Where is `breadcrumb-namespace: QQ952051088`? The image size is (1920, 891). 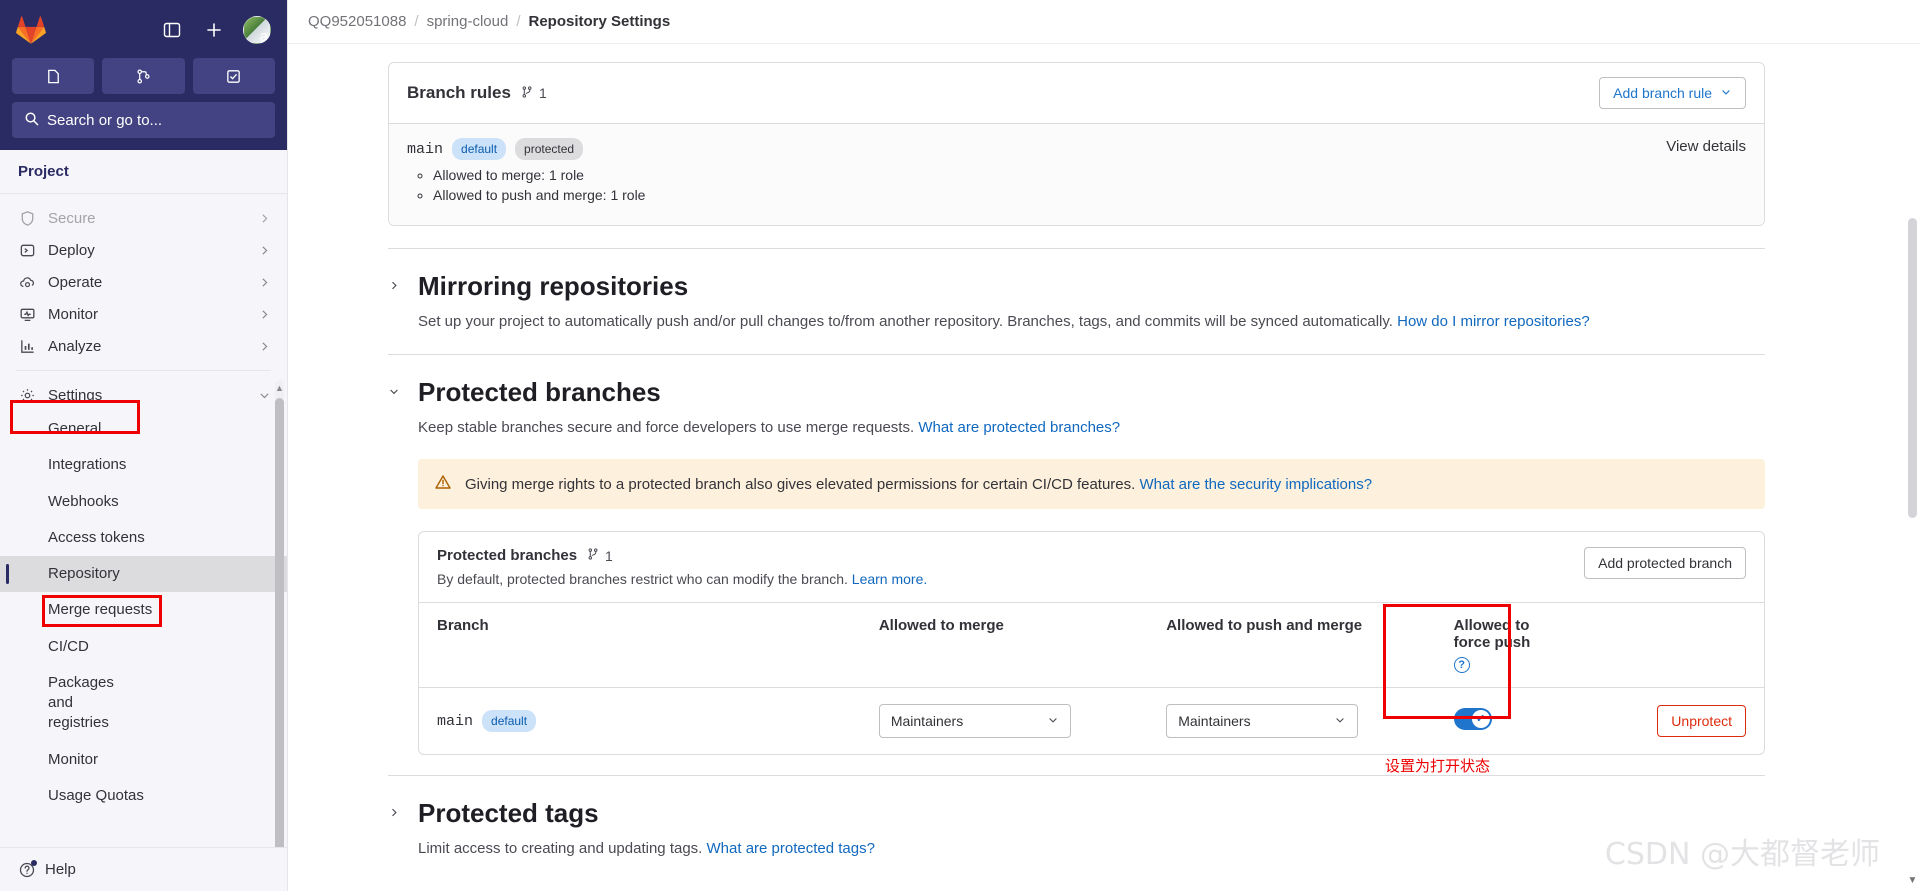
breadcrumb-namespace: QQ952051088 is located at coordinates (357, 21).